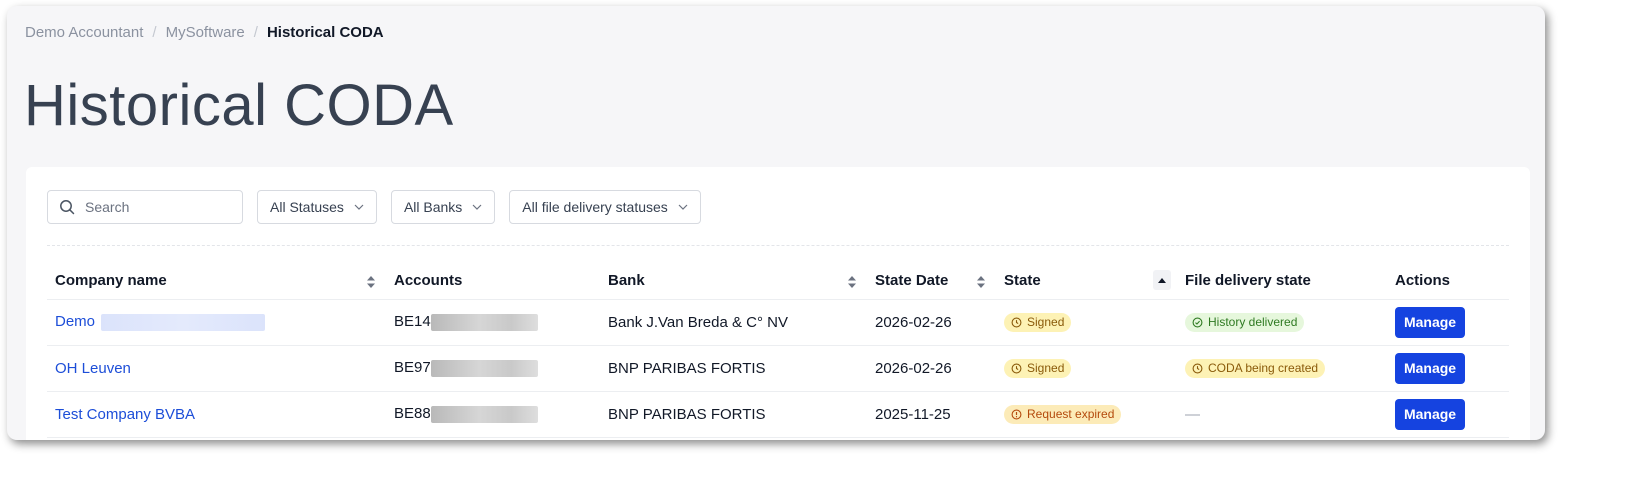  What do you see at coordinates (216, 414) in the screenshot?
I see `company-cell: Test Company BVBA` at bounding box center [216, 414].